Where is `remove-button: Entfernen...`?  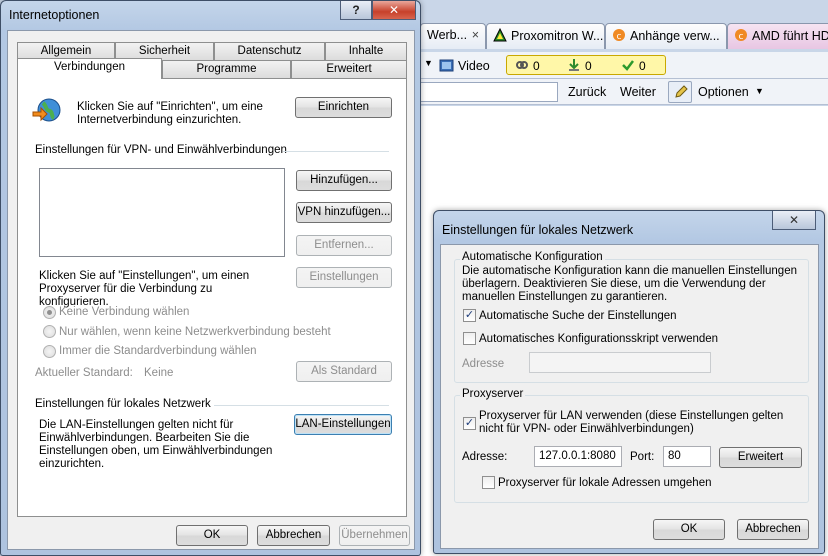 remove-button: Entfernen... is located at coordinates (344, 245).